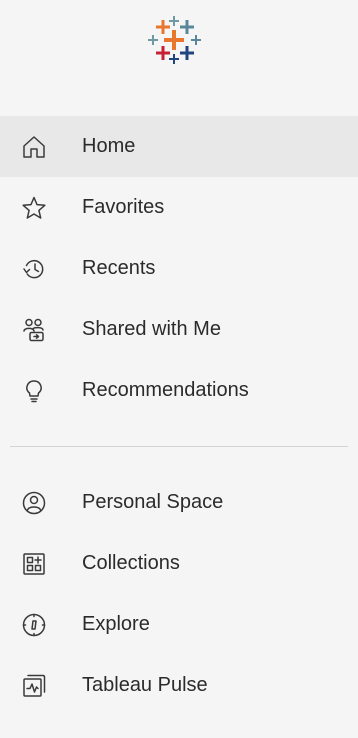  I want to click on nav-item-collections: Collections, so click(179, 563).